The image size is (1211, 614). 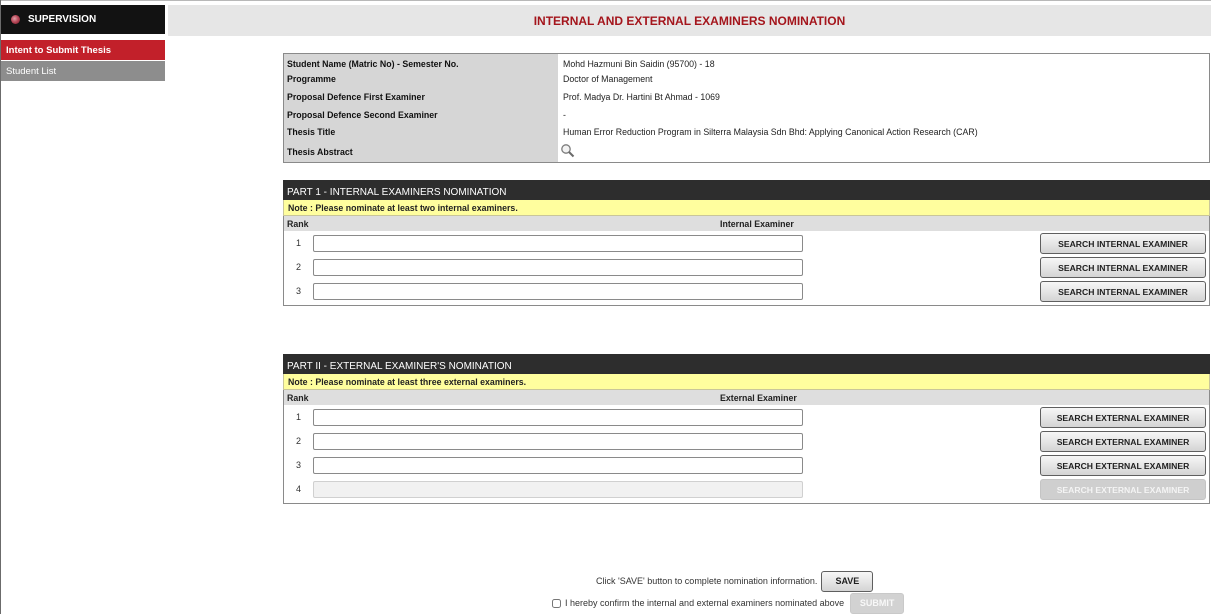 What do you see at coordinates (31, 71) in the screenshot?
I see `sidebar-item-label: Student List` at bounding box center [31, 71].